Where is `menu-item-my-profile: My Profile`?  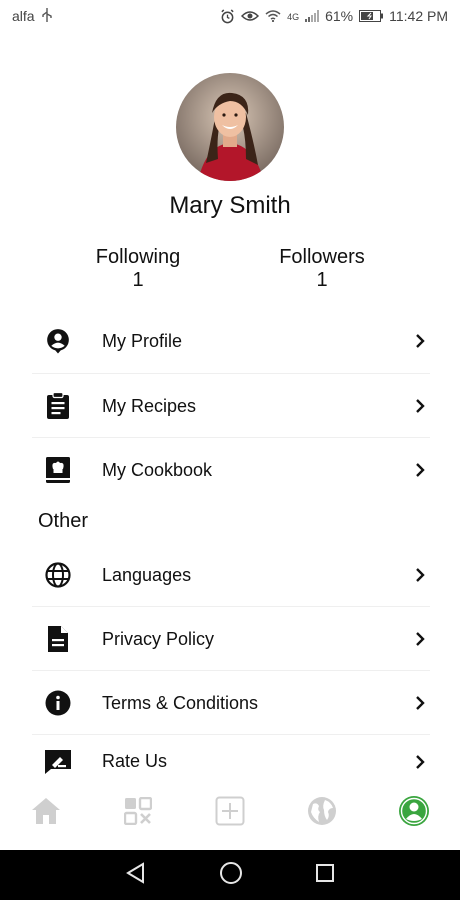
menu-item-my-profile: My Profile is located at coordinates (231, 341).